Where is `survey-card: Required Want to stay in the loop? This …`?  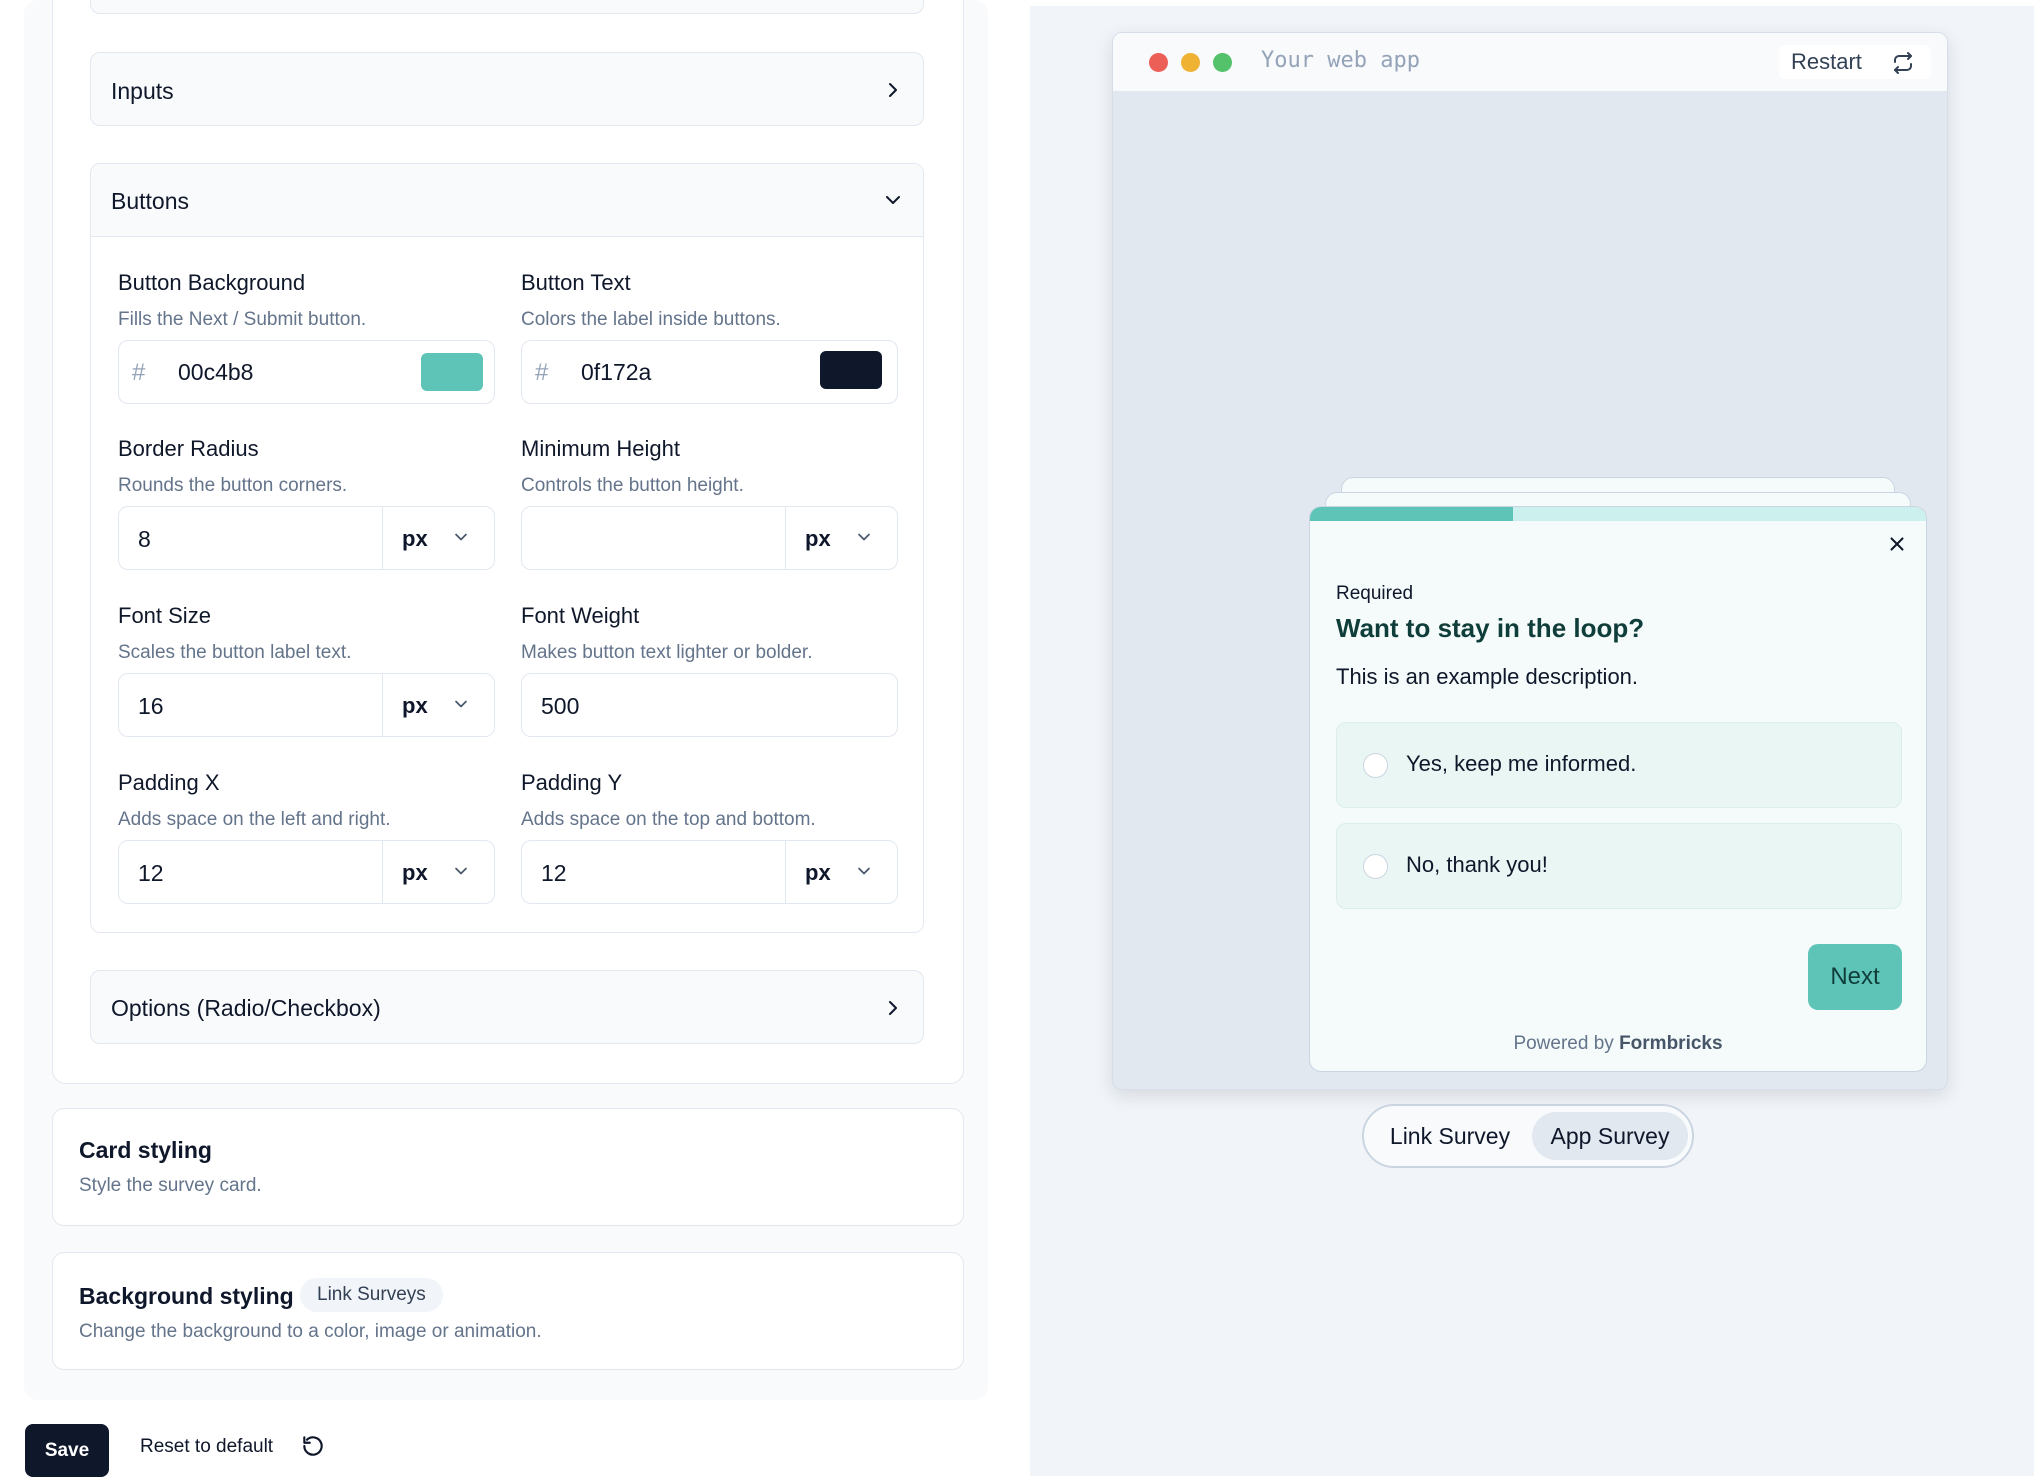 survey-card: Required Want to stay in the loop? This … is located at coordinates (1618, 789).